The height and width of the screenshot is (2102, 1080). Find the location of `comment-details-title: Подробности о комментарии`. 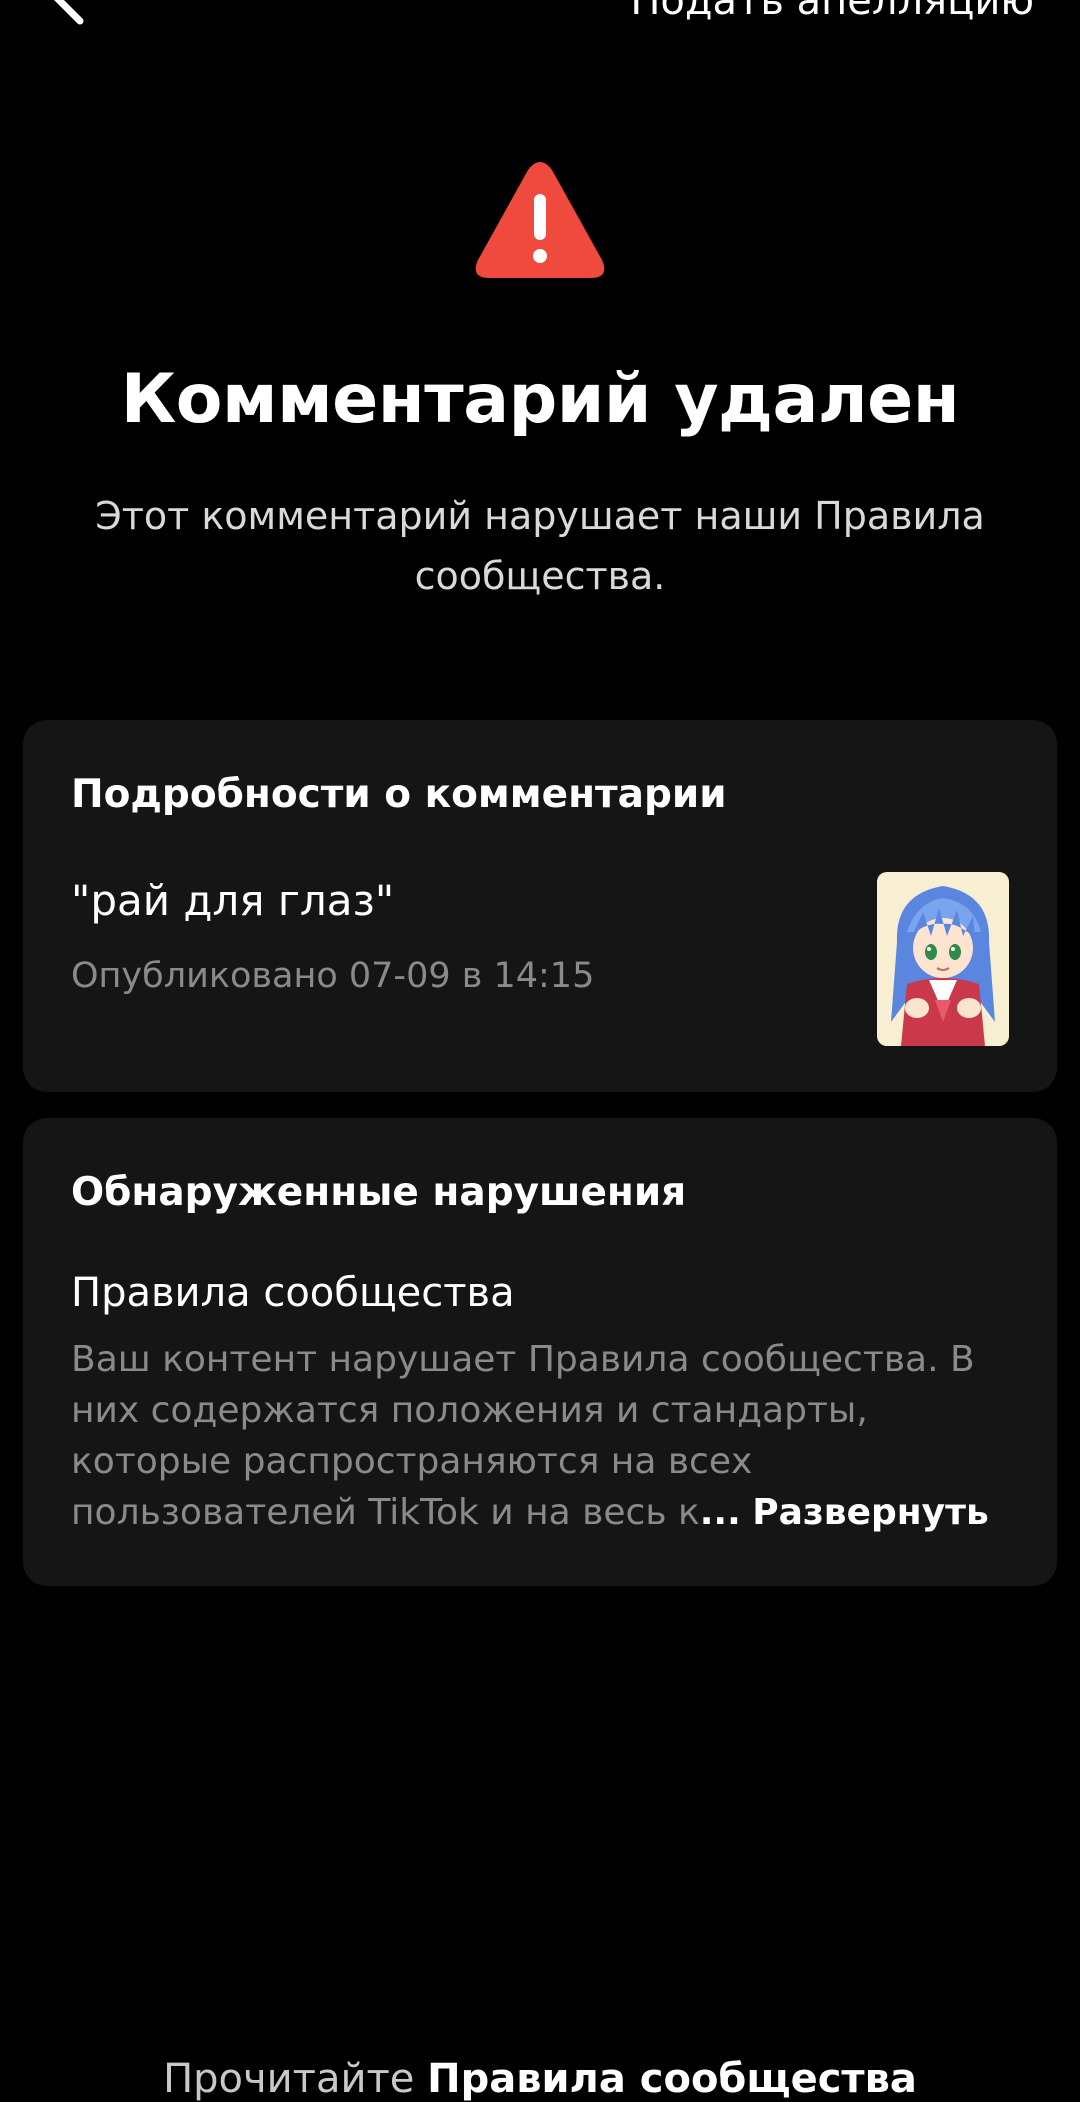

comment-details-title: Подробности о комментарии is located at coordinates (399, 794).